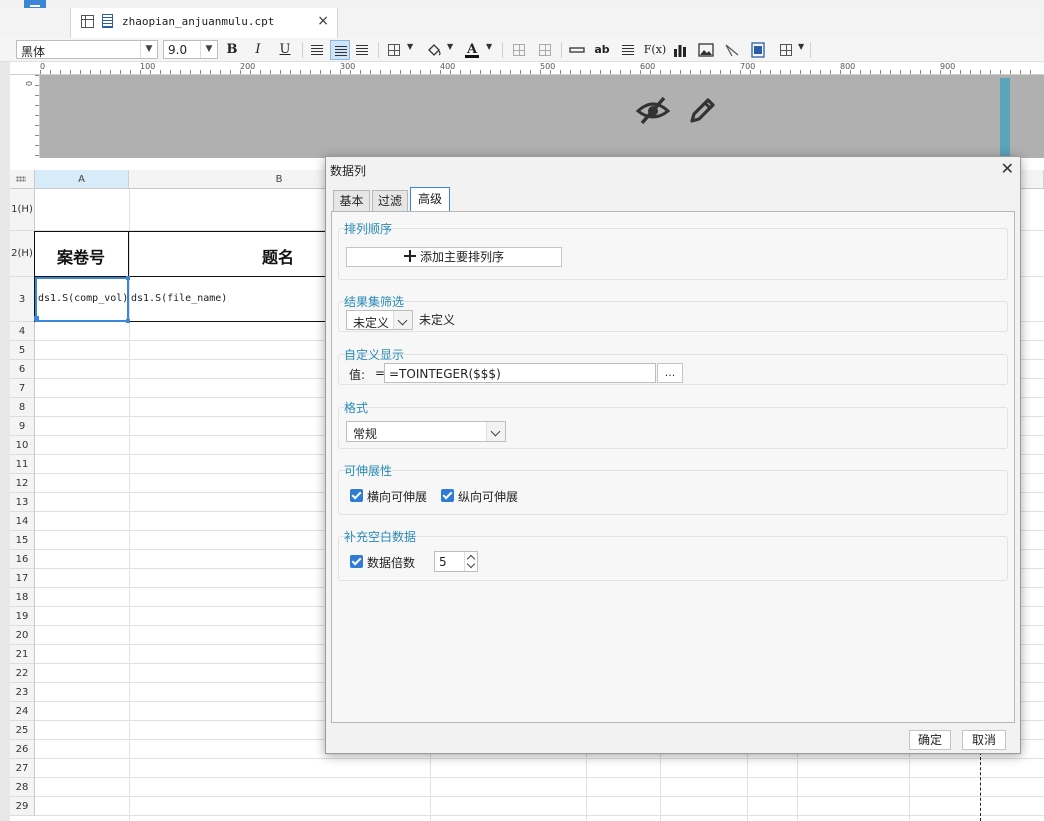 The image size is (1044, 821). Describe the element at coordinates (447, 495) in the screenshot. I see `vertical-expand-checkbox` at that location.